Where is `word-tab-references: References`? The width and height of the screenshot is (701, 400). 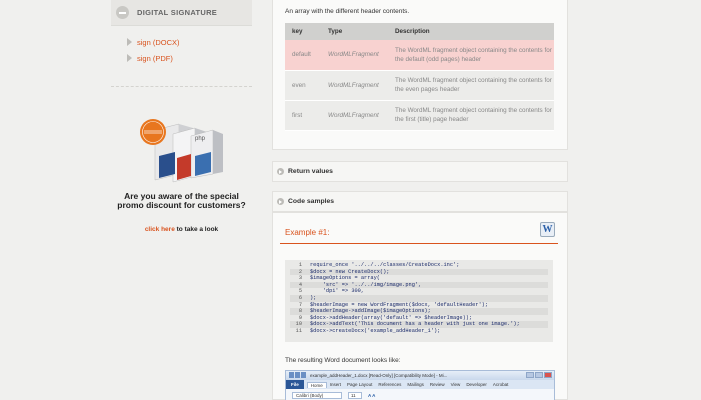 word-tab-references: References is located at coordinates (390, 384).